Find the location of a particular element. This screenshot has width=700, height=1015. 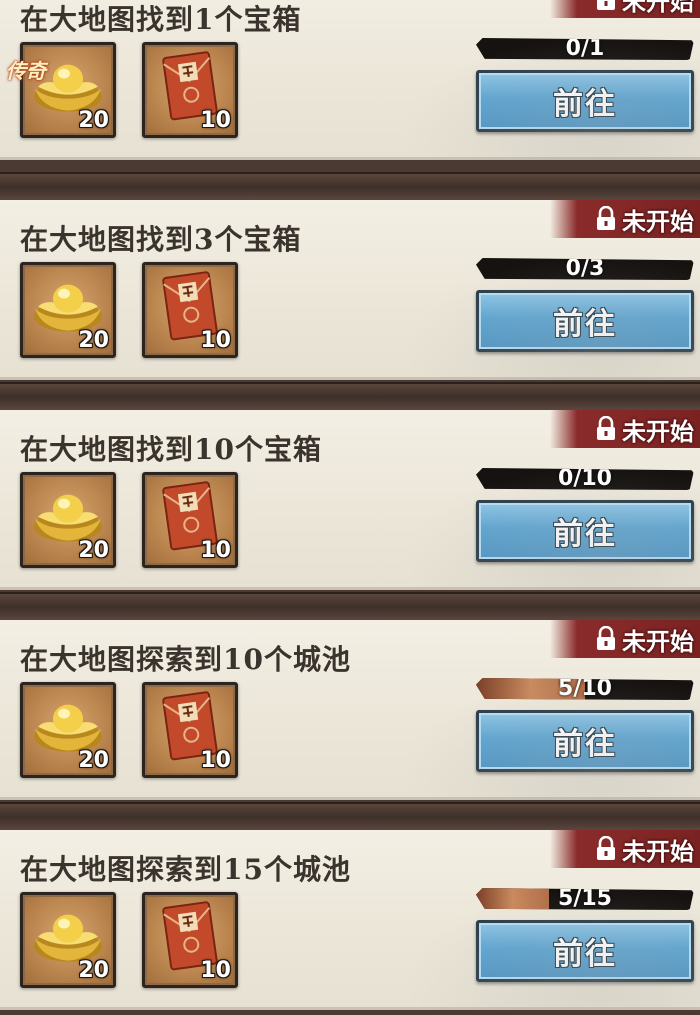

progress-text: 0/1 is located at coordinates (585, 48).